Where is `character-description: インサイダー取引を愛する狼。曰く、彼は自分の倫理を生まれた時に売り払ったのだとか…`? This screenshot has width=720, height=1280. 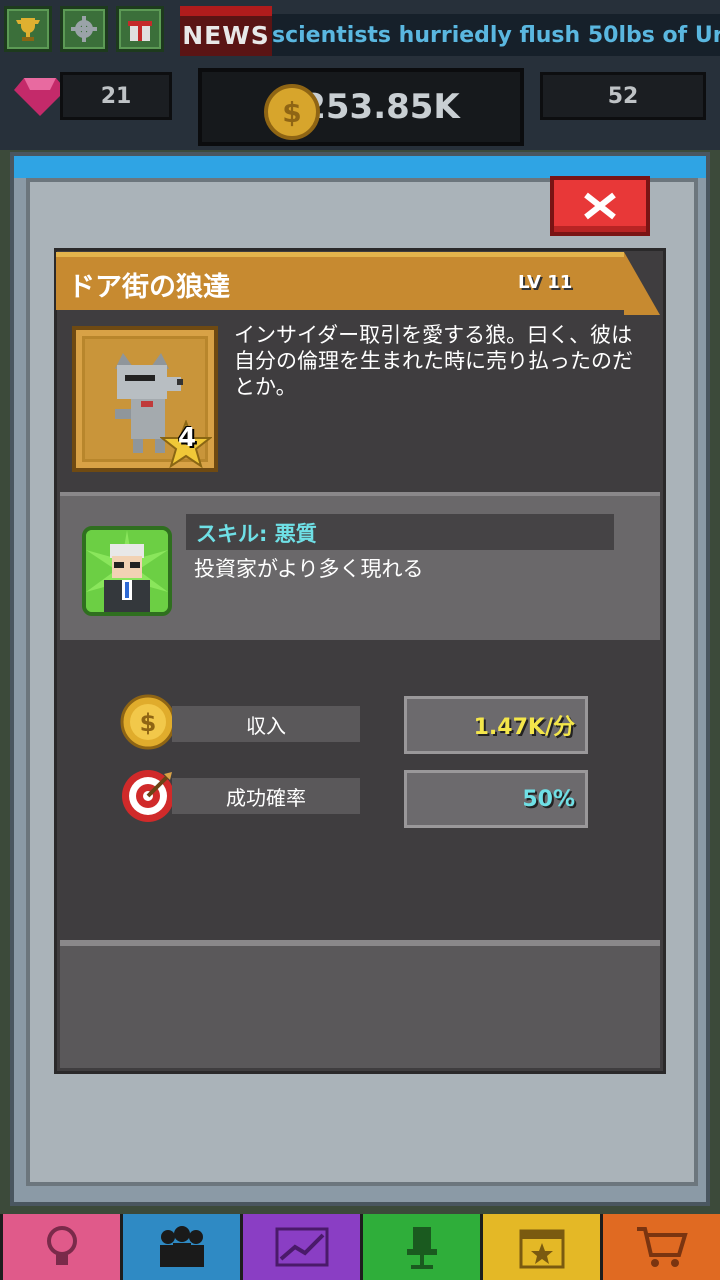 character-description: インサイダー取引を愛する狼。曰く、彼は自分の倫理を生まれた時に売り払ったのだとか… is located at coordinates (433, 361).